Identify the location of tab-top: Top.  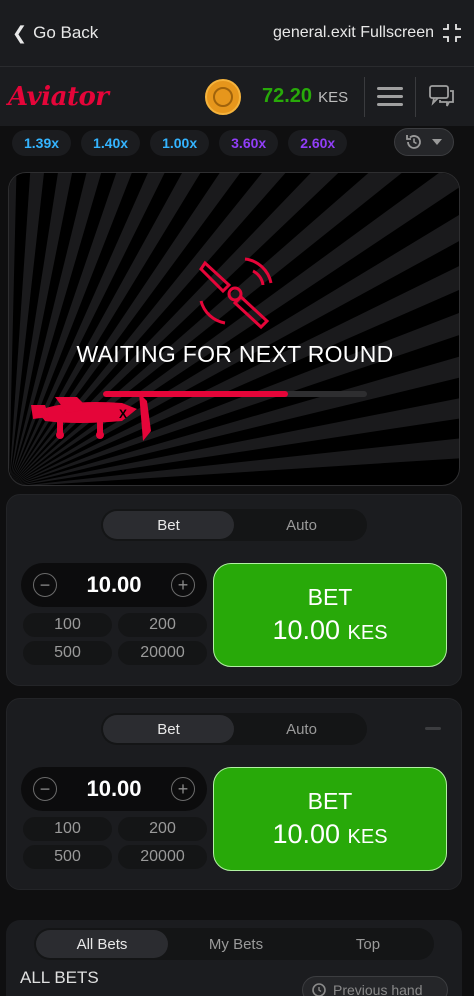
(368, 944).